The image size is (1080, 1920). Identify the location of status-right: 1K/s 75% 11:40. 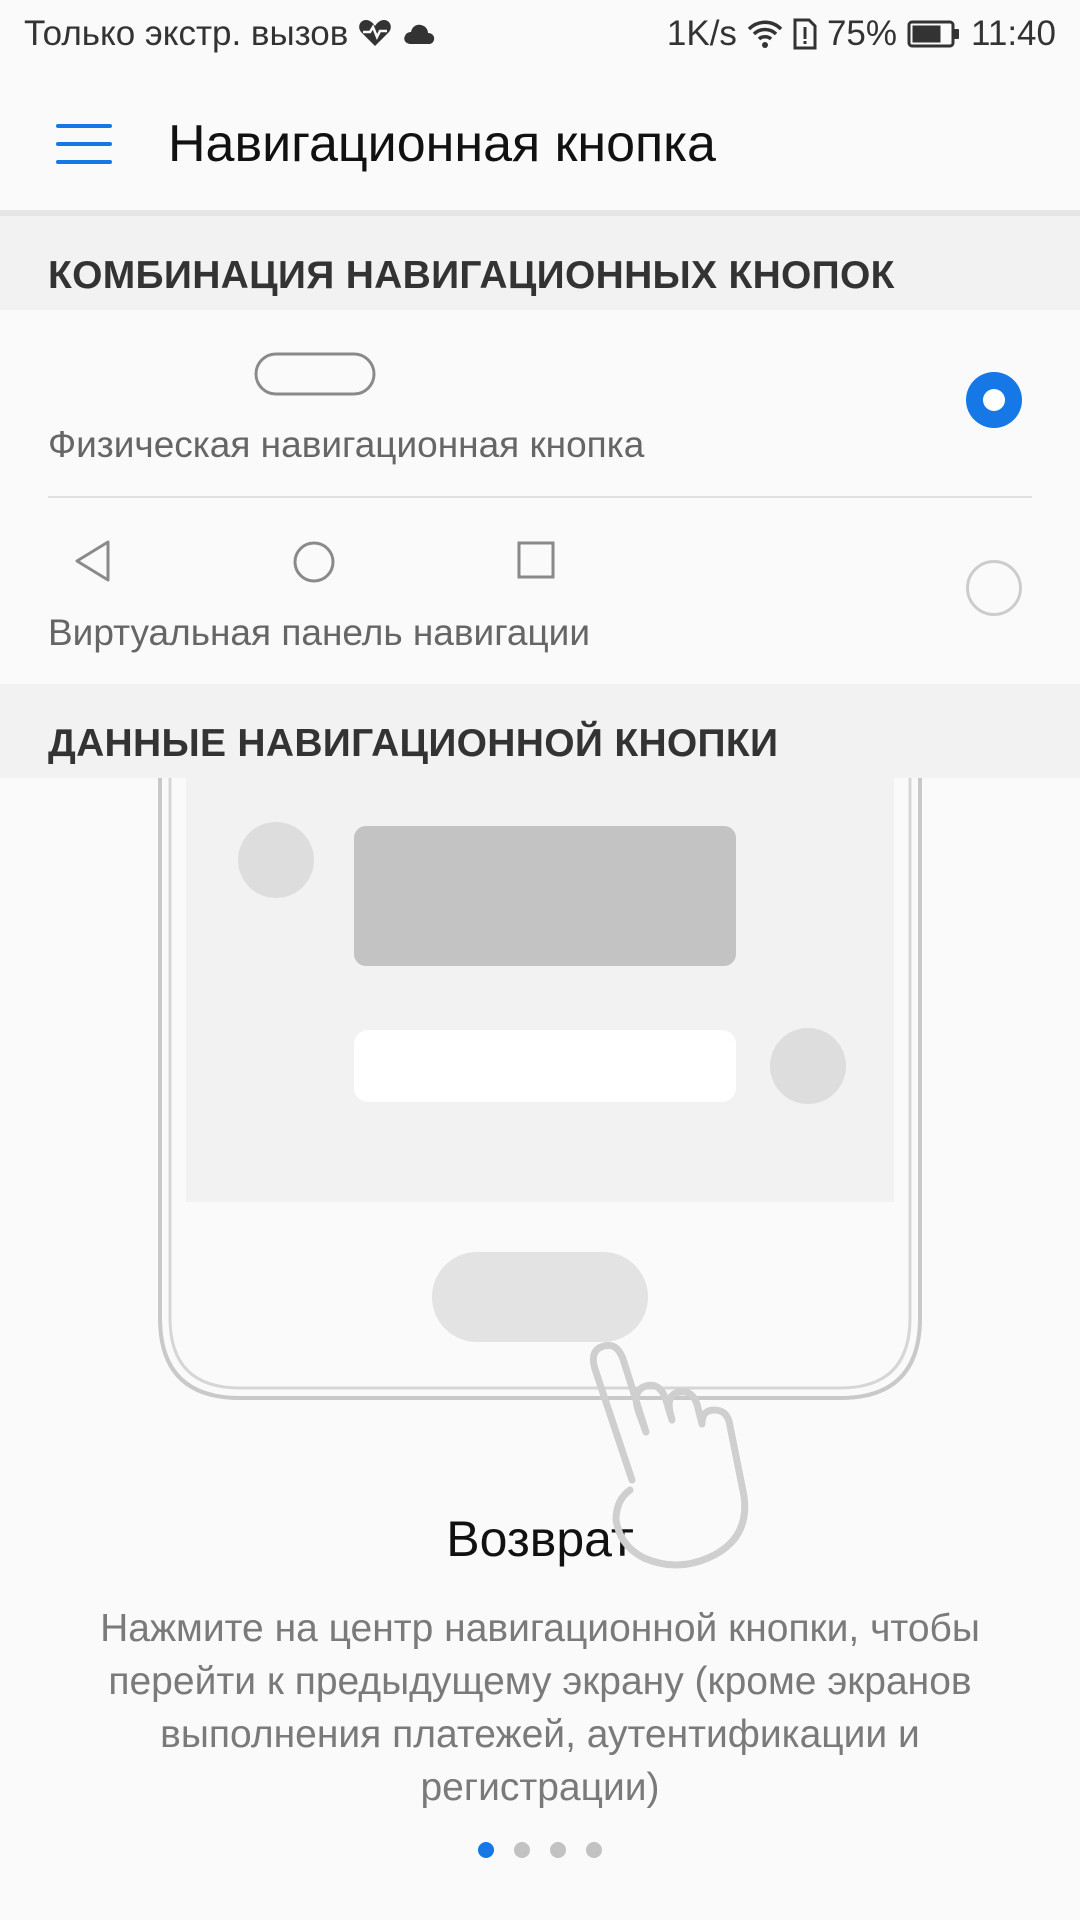
(861, 34).